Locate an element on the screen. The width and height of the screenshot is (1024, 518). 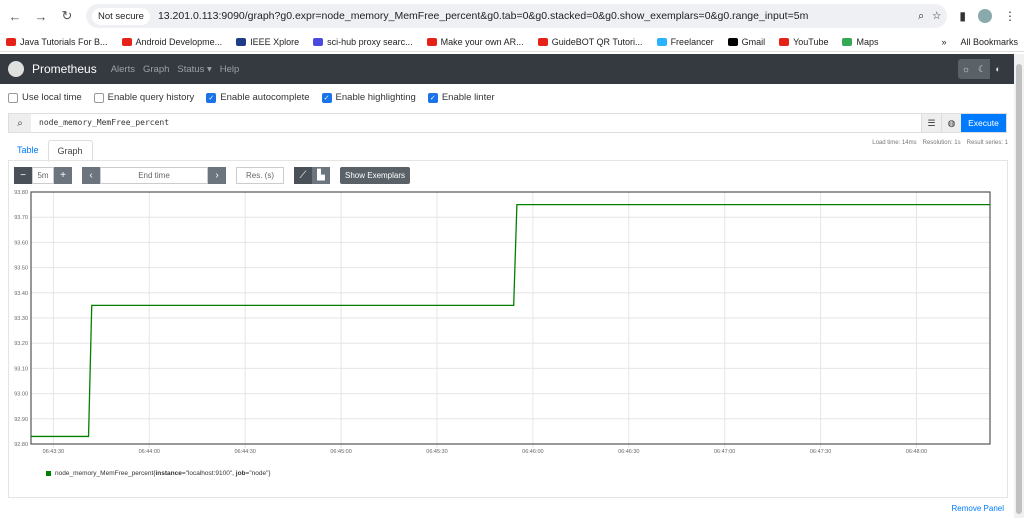
y-tick-label: 93.60 is located at coordinates (21, 243).